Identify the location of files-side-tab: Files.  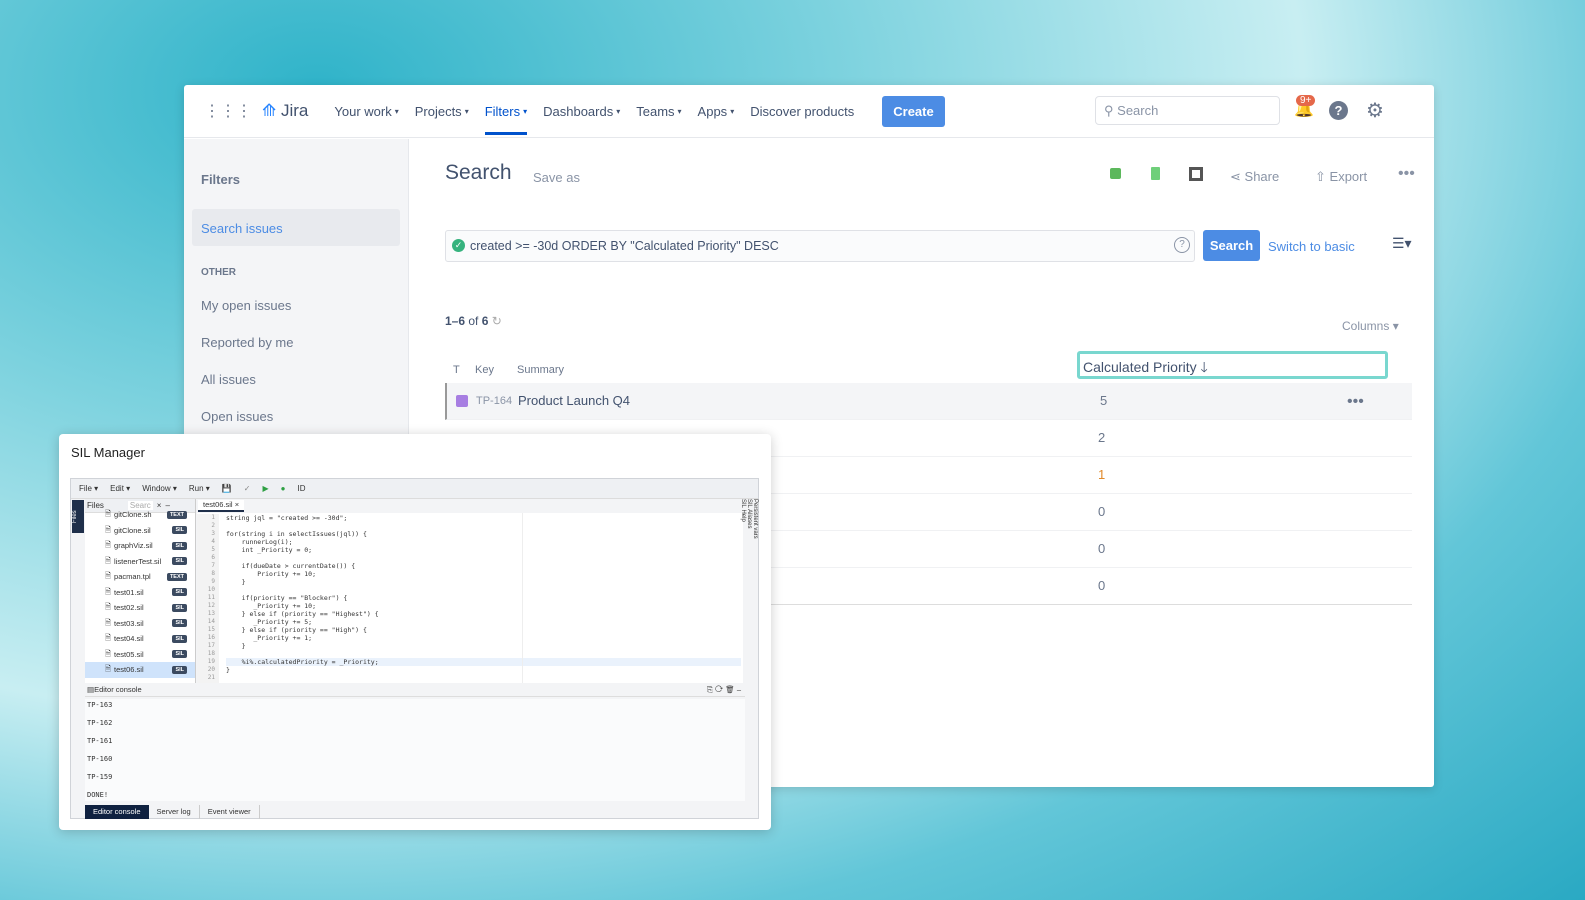
(78, 516).